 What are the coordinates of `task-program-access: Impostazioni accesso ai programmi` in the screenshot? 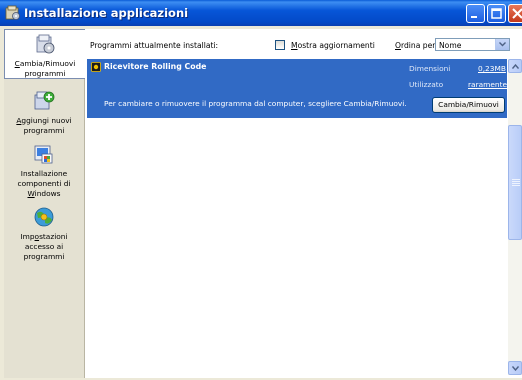 It's located at (44, 233).